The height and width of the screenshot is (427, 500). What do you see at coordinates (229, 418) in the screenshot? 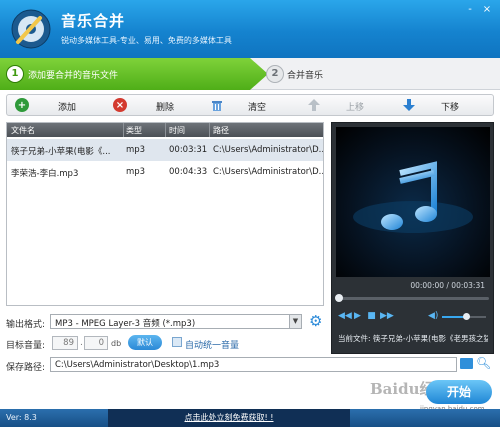
I see `promo-link: 点击此处立刻免费获取! !` at bounding box center [229, 418].